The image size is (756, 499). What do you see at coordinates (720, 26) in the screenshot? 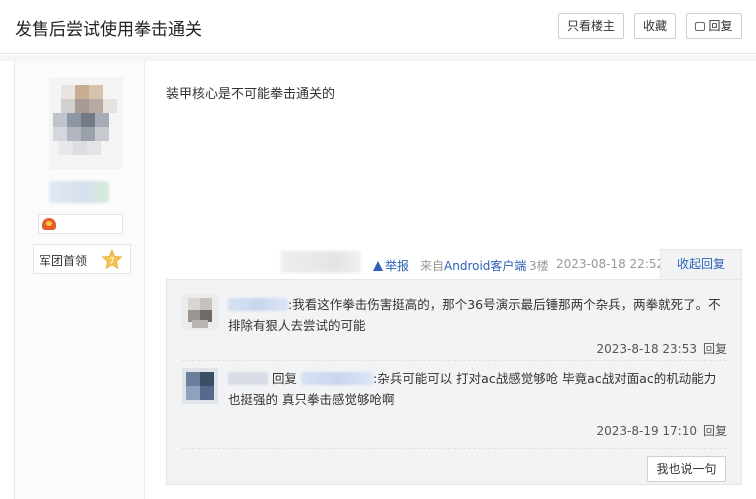
I see `reply-button-label: 回复` at bounding box center [720, 26].